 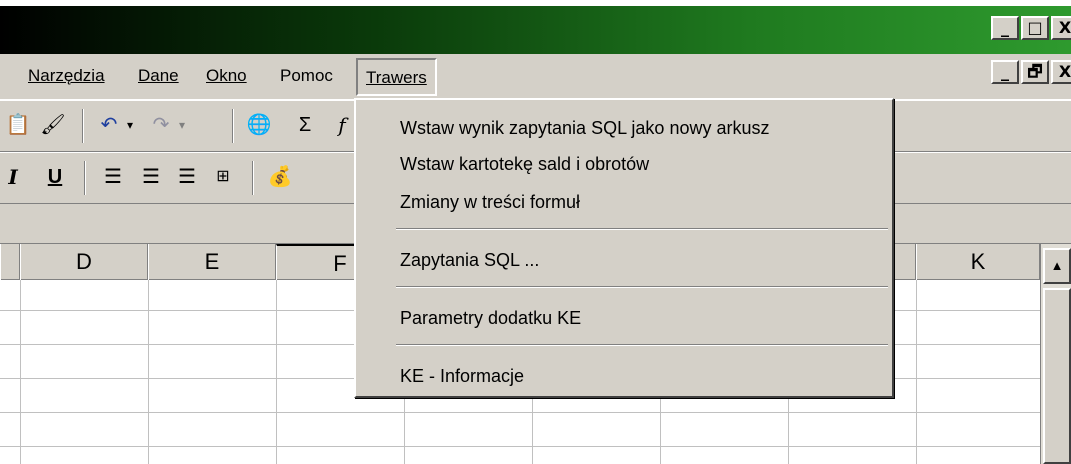 I want to click on align-right-icon: ☰, so click(x=187, y=177).